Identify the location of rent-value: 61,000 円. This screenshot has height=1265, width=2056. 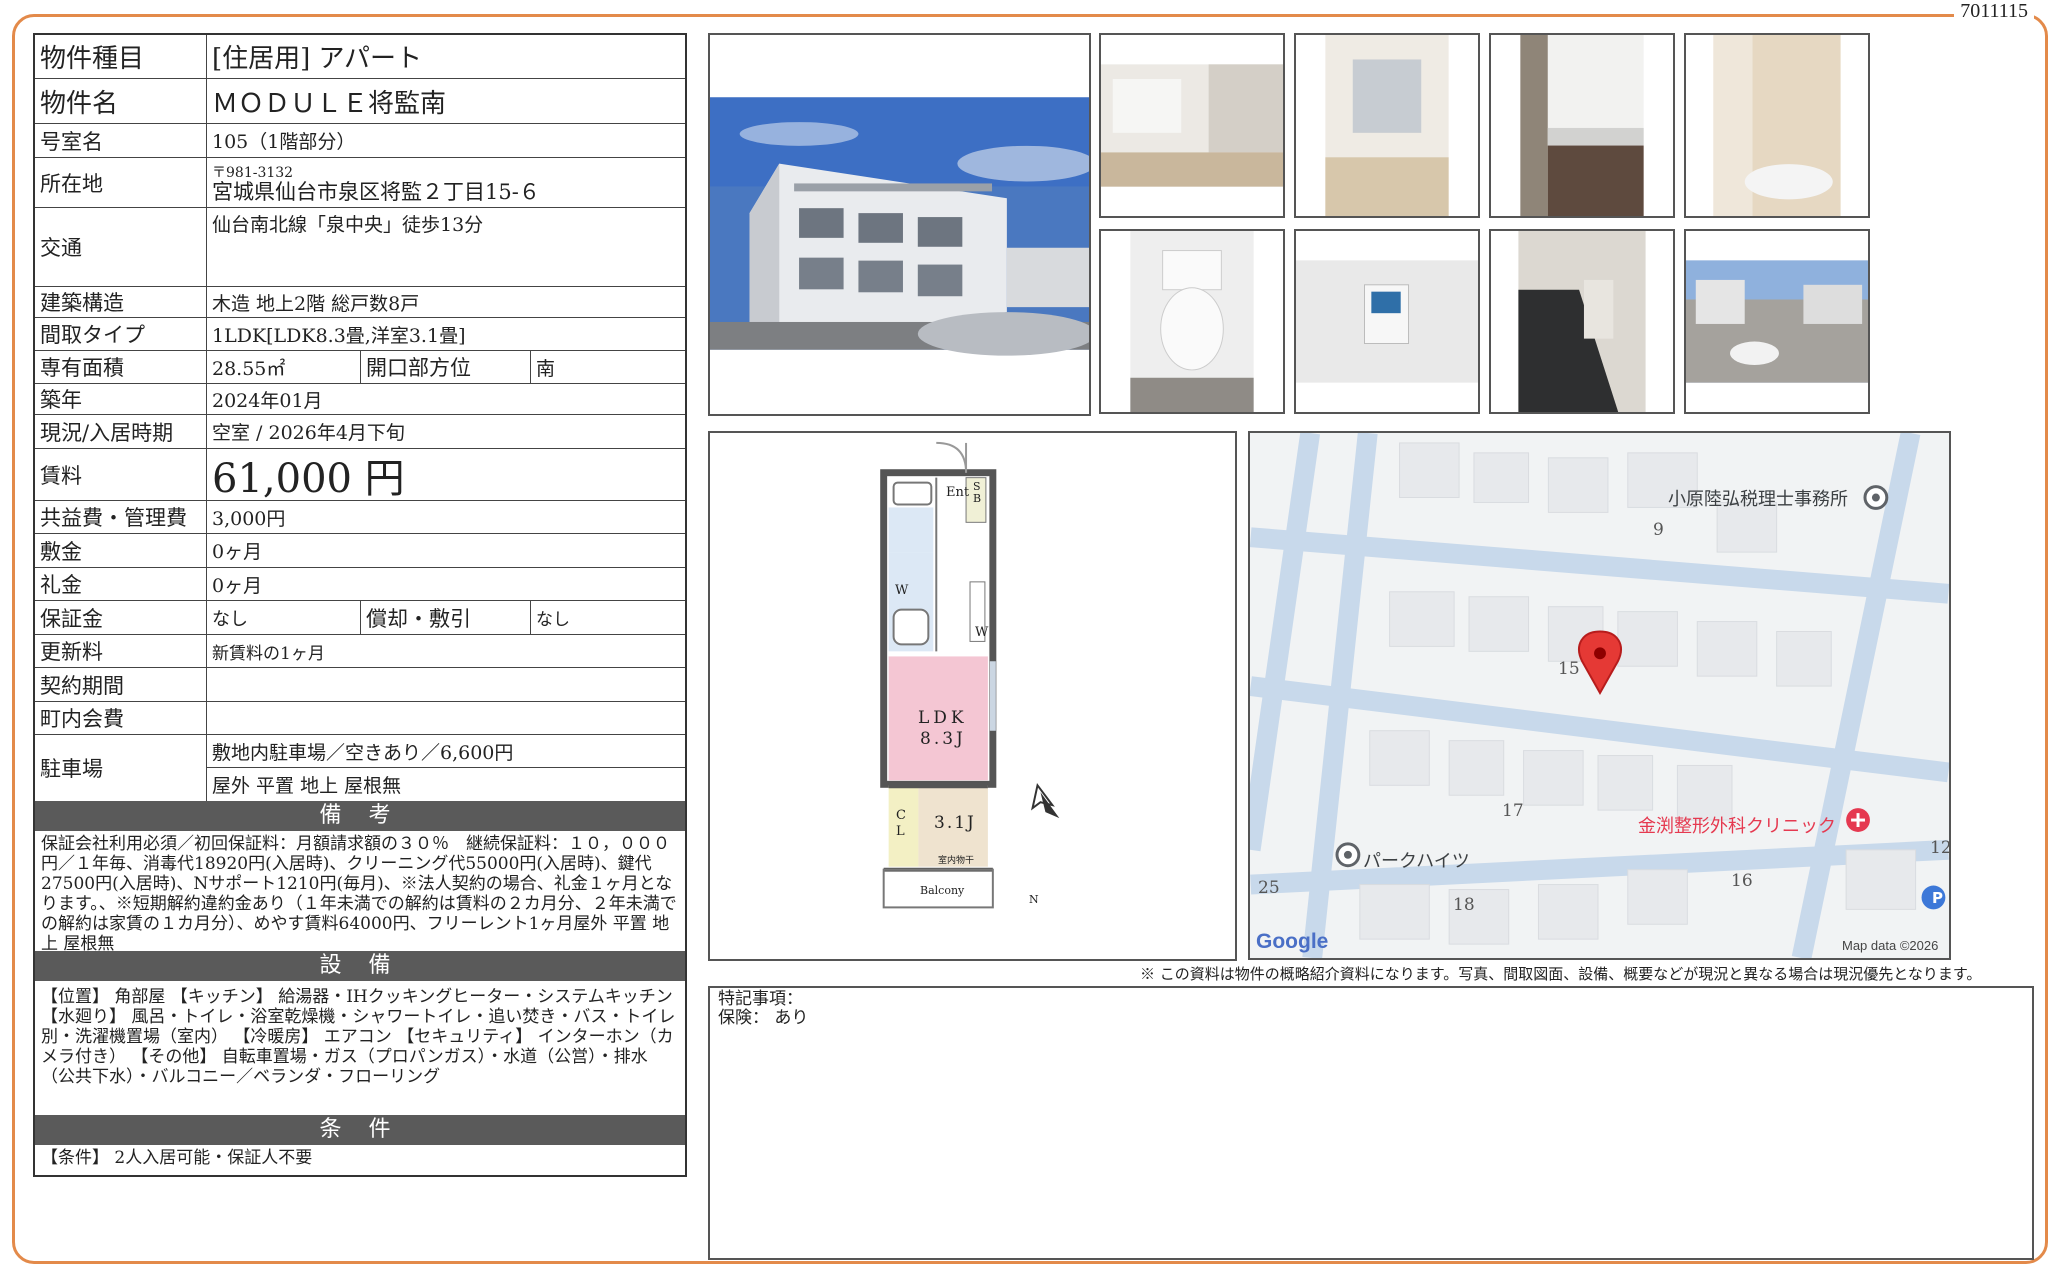
(308, 478).